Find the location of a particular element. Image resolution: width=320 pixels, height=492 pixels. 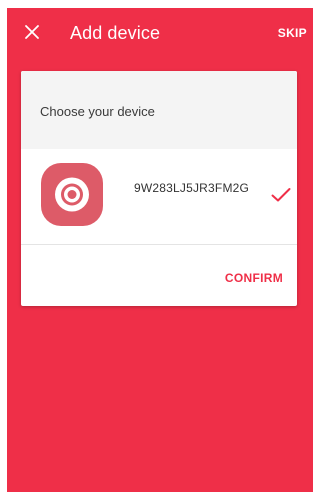

card-header: Choose your device is located at coordinates (159, 110).